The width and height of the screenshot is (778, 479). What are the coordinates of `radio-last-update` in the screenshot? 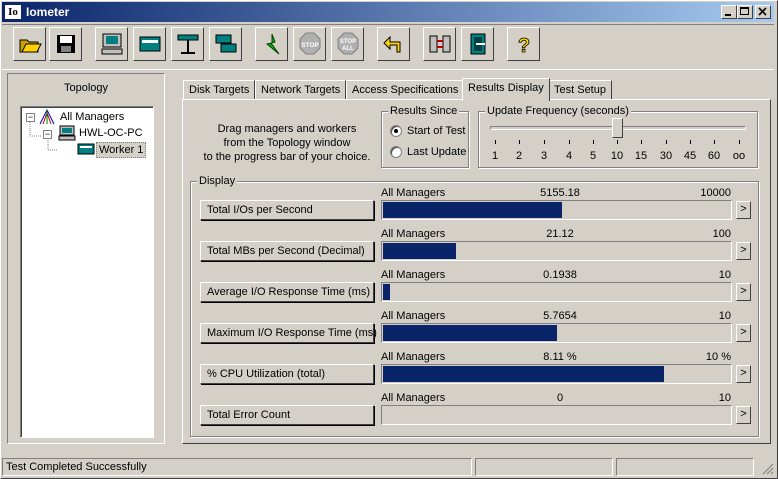 It's located at (396, 152).